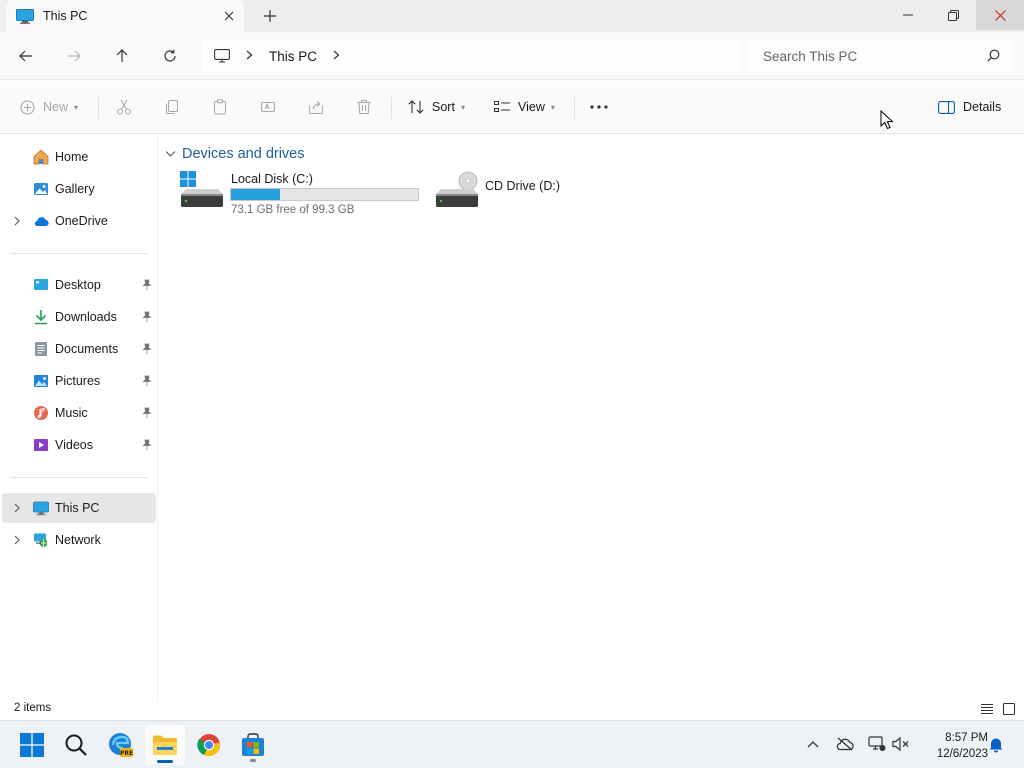 The height and width of the screenshot is (768, 1024). I want to click on details-view-icon, so click(987, 709).